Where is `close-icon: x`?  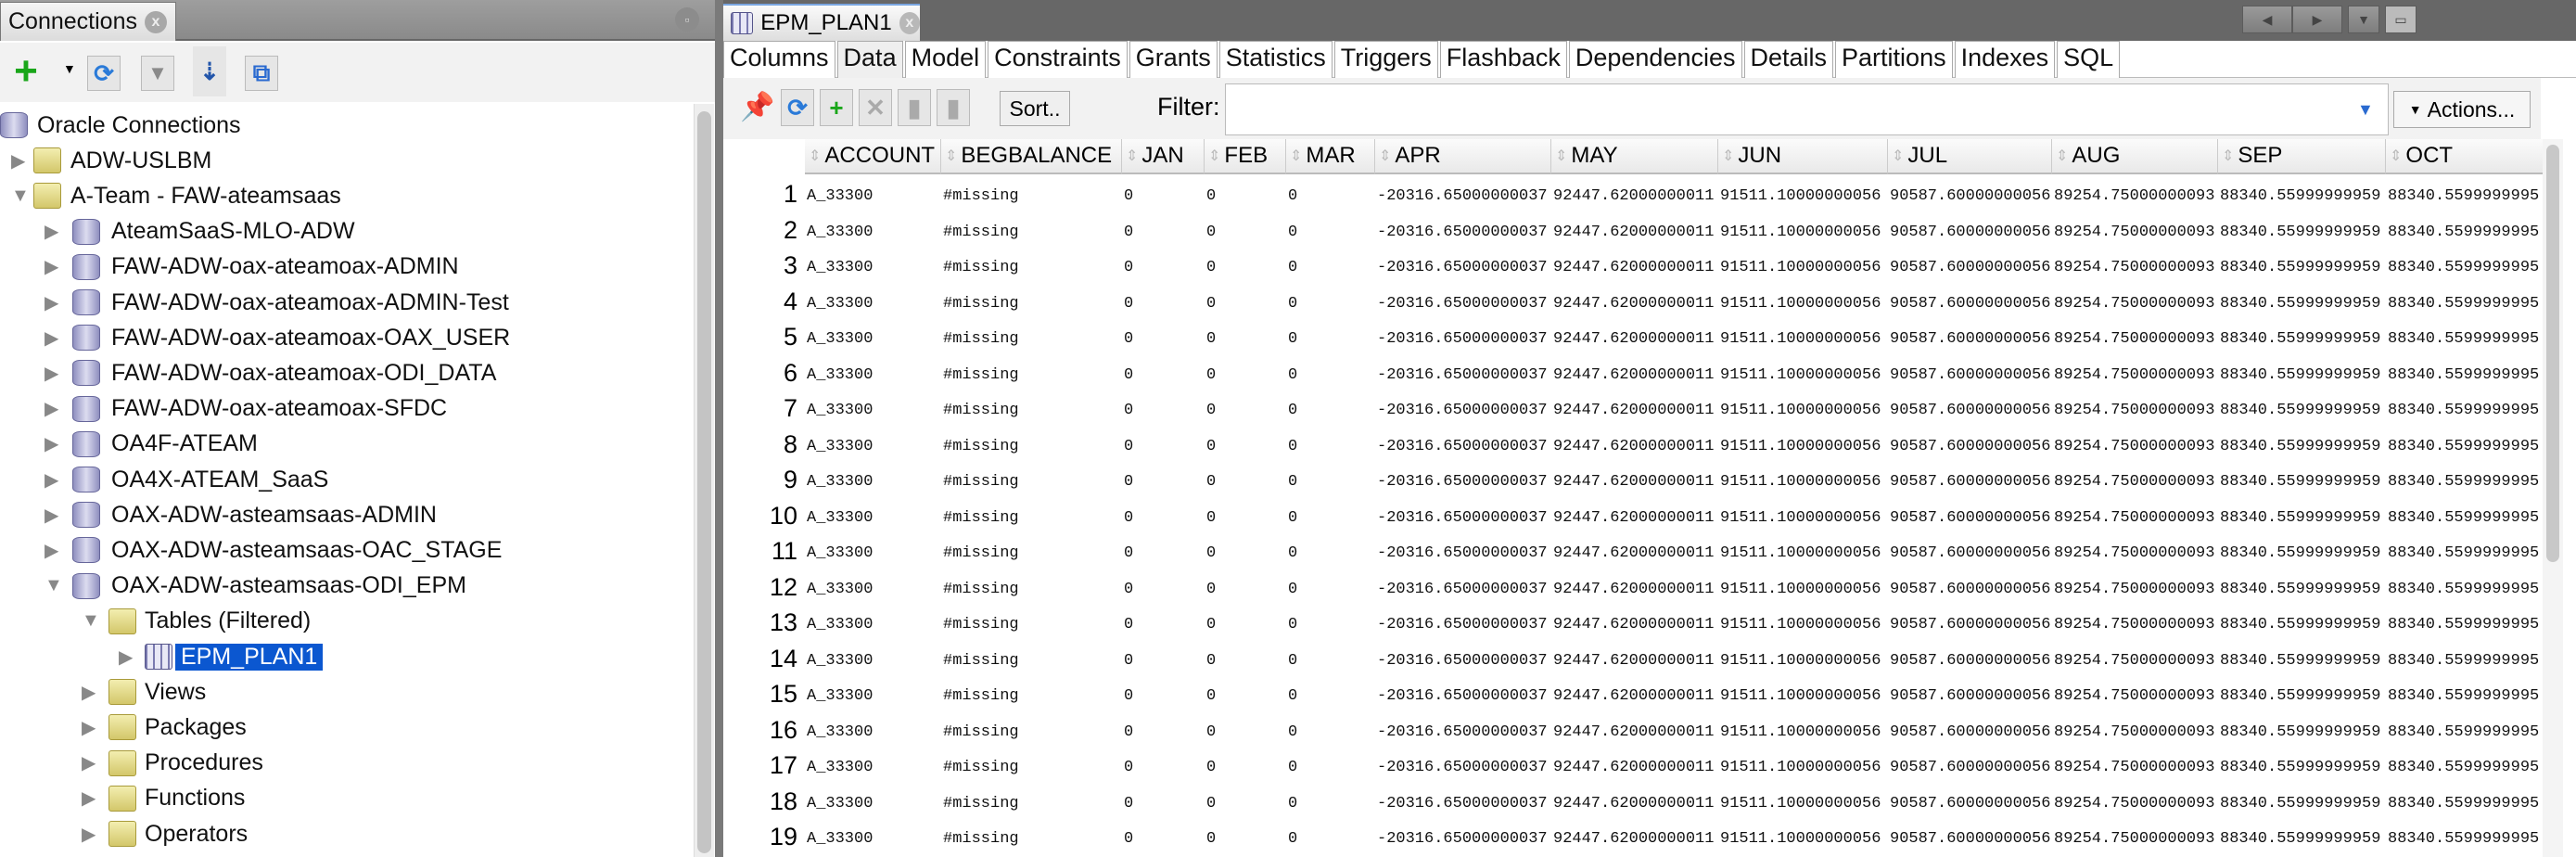 close-icon: x is located at coordinates (155, 21).